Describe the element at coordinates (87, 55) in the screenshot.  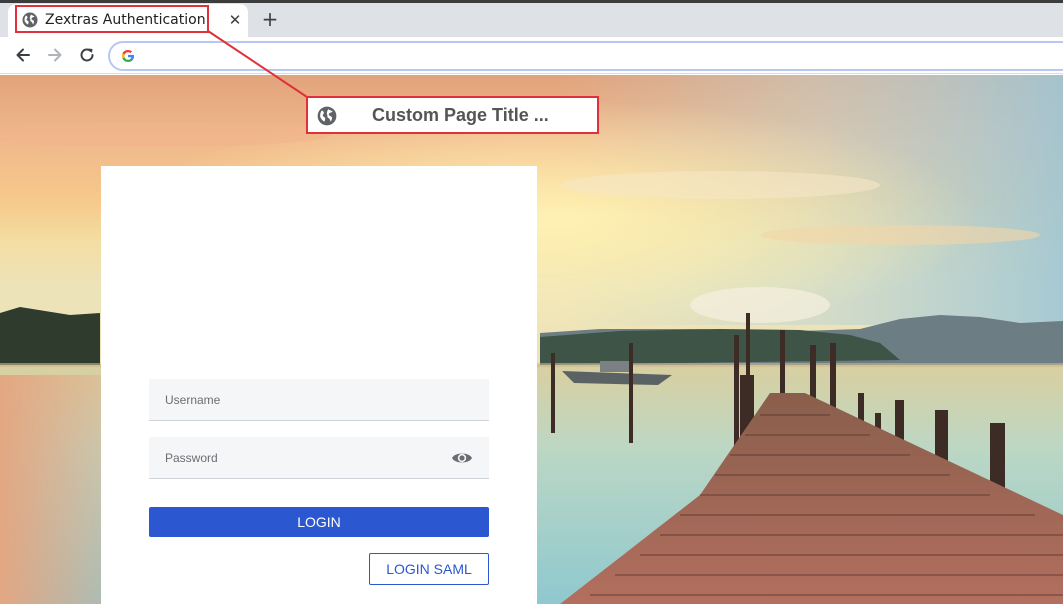
I see `reload-icon` at that location.